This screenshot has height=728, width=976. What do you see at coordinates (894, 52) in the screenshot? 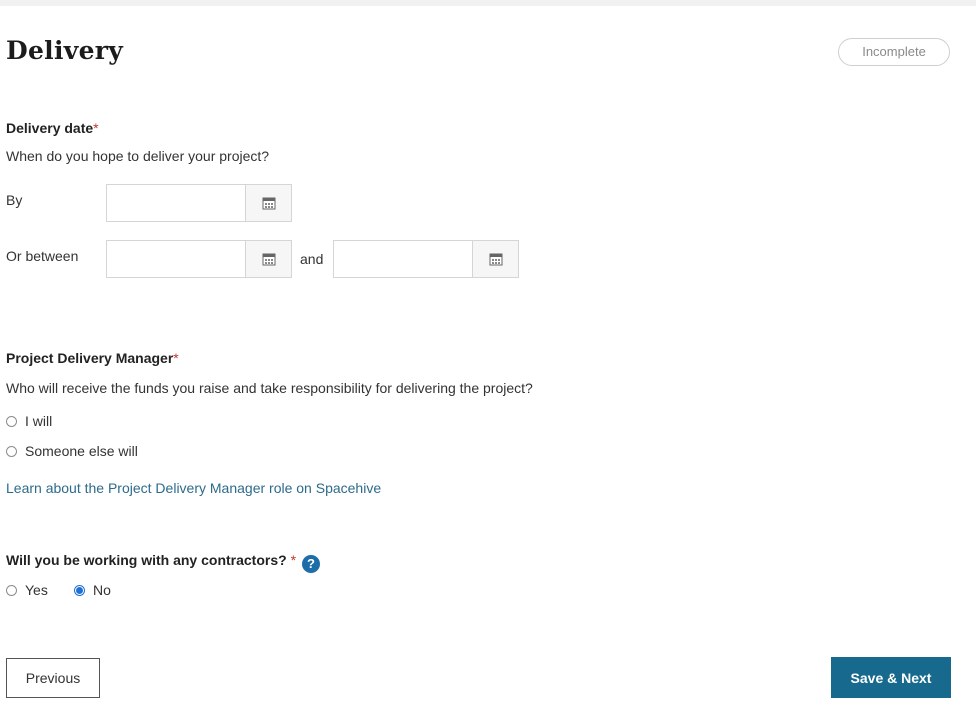
I see `status-badge: Incomplete` at bounding box center [894, 52].